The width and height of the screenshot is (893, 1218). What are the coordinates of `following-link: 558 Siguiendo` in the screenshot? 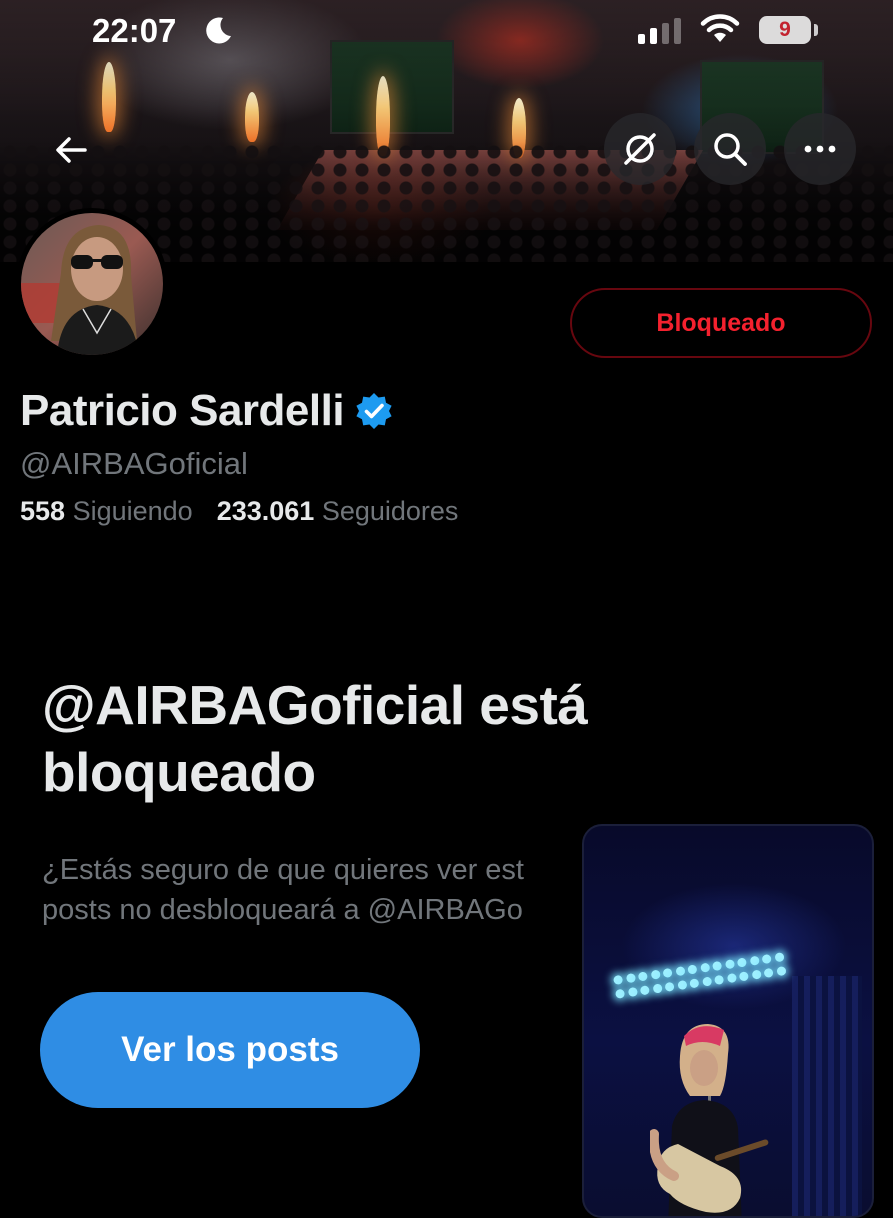 It's located at (106, 511).